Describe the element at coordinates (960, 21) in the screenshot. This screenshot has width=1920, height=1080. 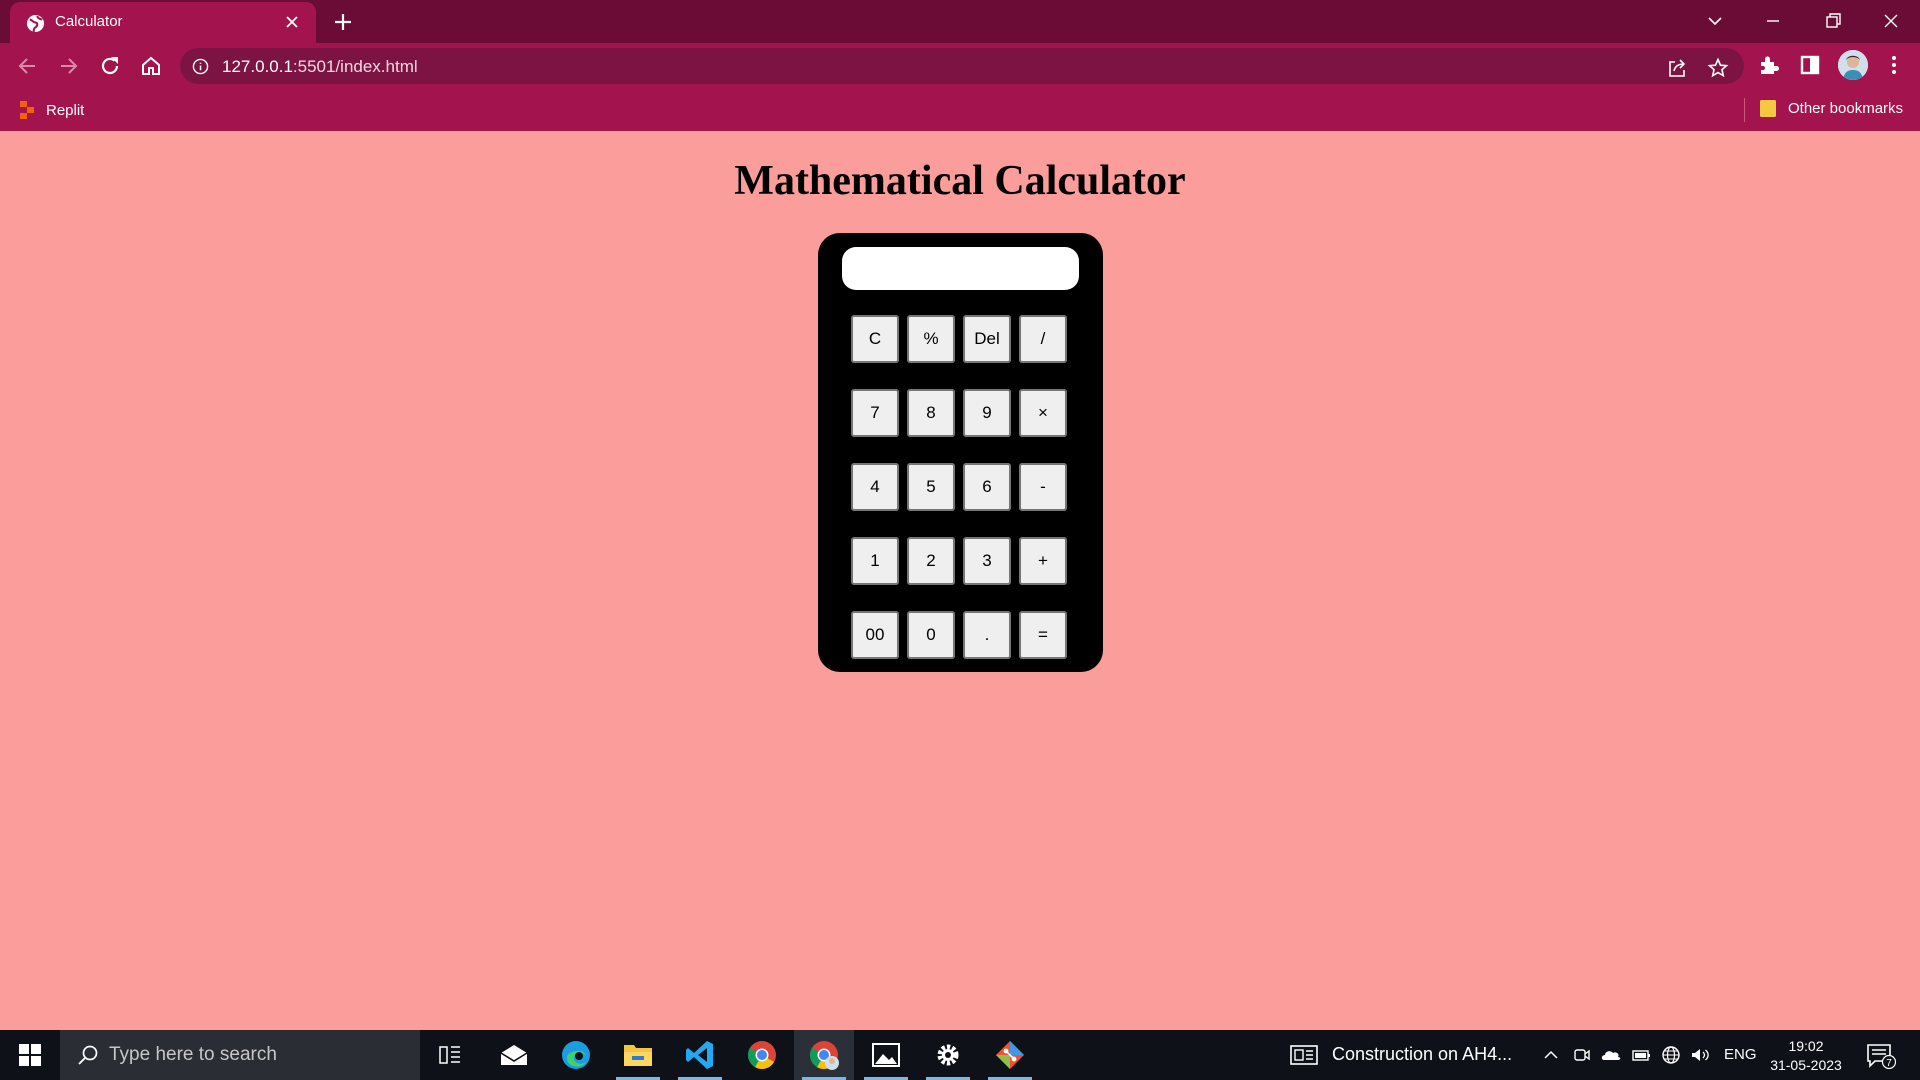
I see `browser-tabbar: Calculator` at that location.